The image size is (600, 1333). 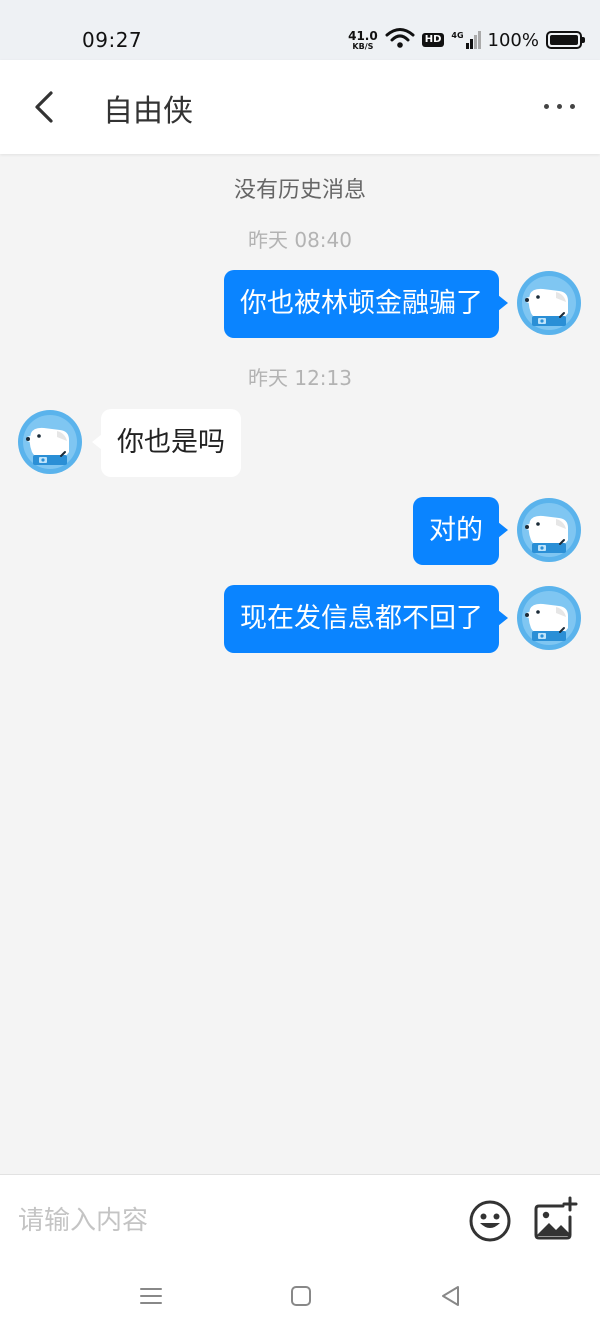 I want to click on message-bubble-outgoing: 对的, so click(x=460, y=531).